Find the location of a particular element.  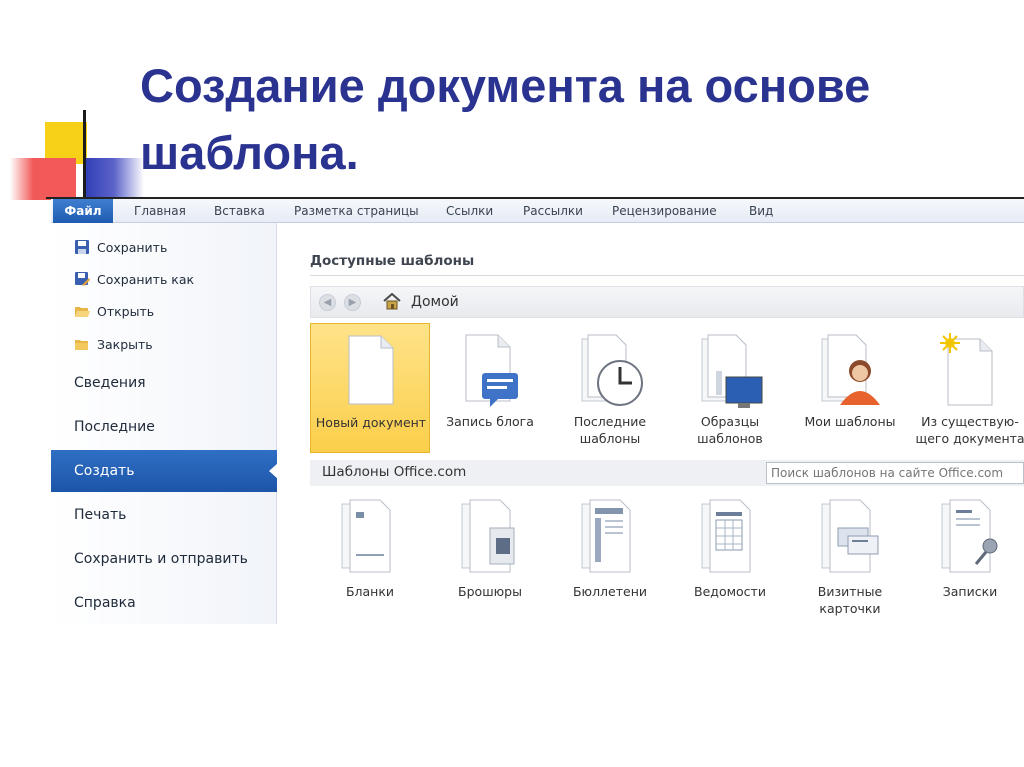

forward-arrow-icon: ▶ is located at coordinates (352, 302).